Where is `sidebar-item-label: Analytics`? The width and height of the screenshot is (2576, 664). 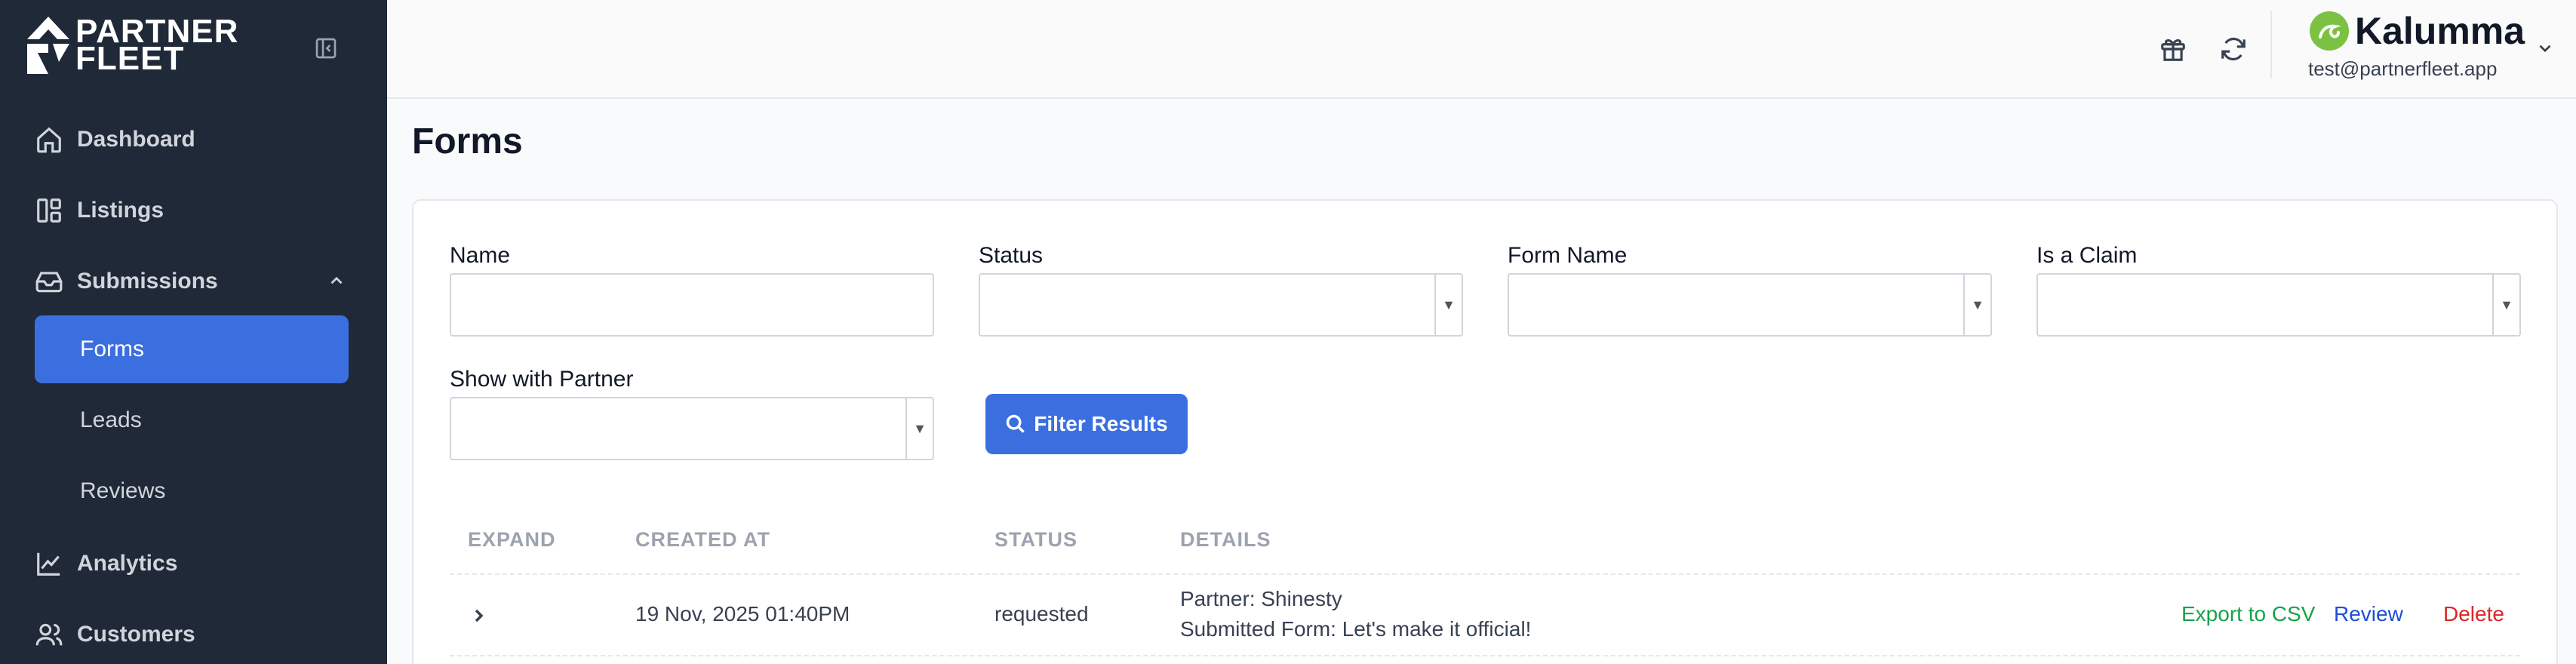 sidebar-item-label: Analytics is located at coordinates (127, 563).